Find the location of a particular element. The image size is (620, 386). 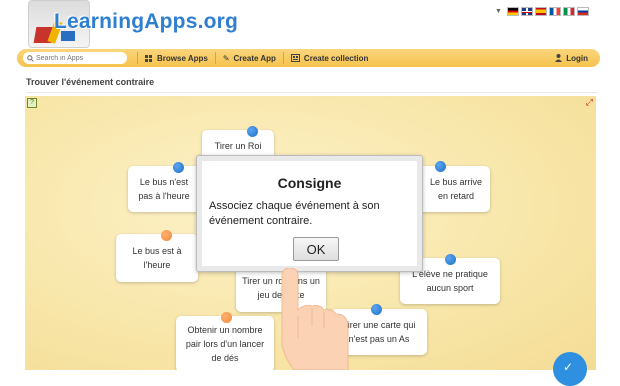

browse-apps-label: Browse Apps is located at coordinates (182, 58).